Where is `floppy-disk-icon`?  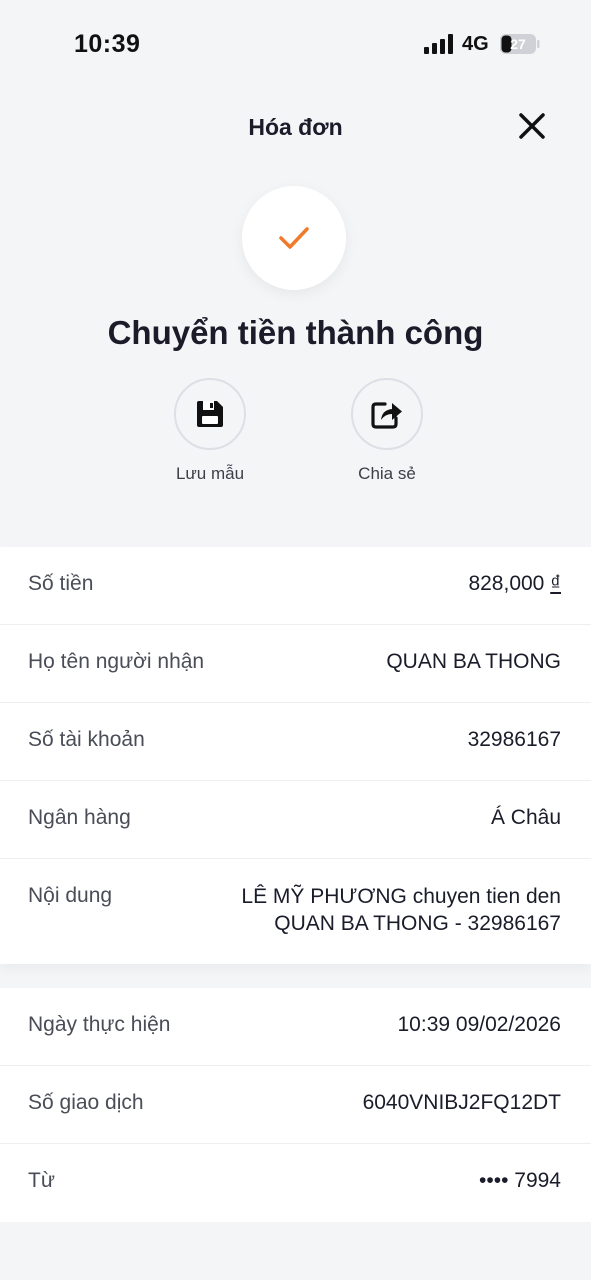 floppy-disk-icon is located at coordinates (210, 414).